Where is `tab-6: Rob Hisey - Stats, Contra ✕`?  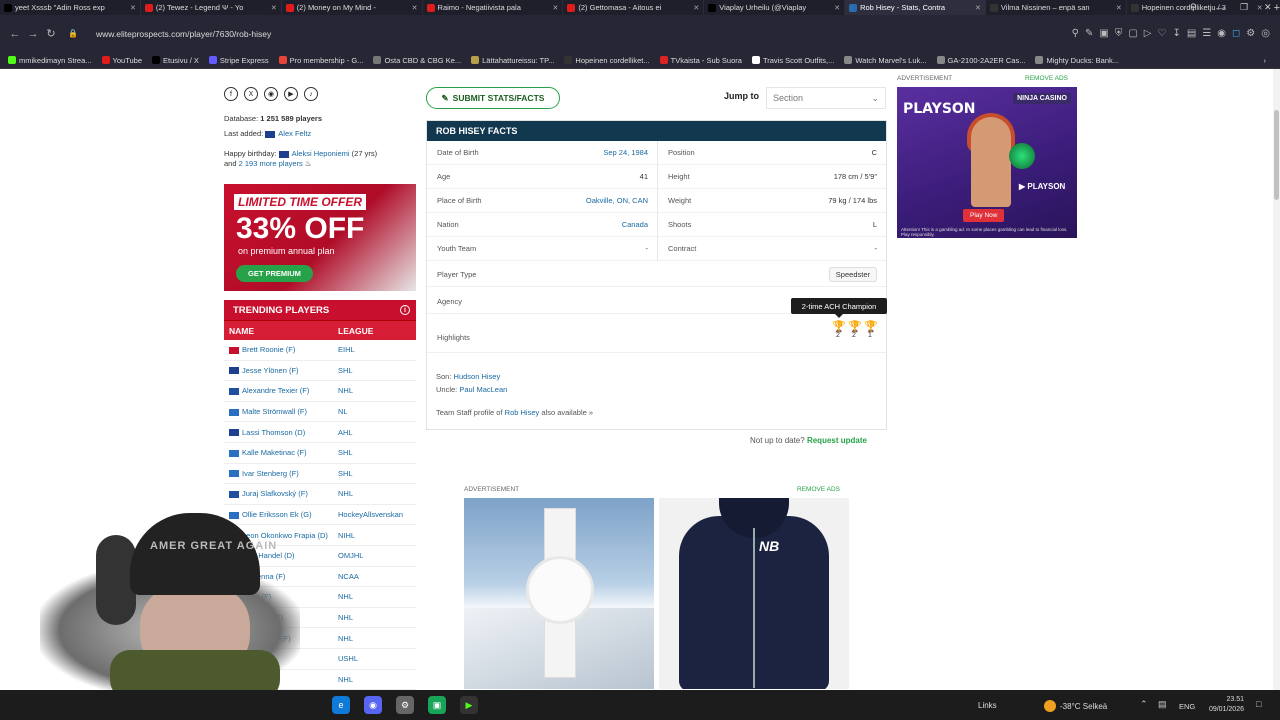
tab-6: Rob Hisey - Stats, Contra ✕ is located at coordinates (915, 7).